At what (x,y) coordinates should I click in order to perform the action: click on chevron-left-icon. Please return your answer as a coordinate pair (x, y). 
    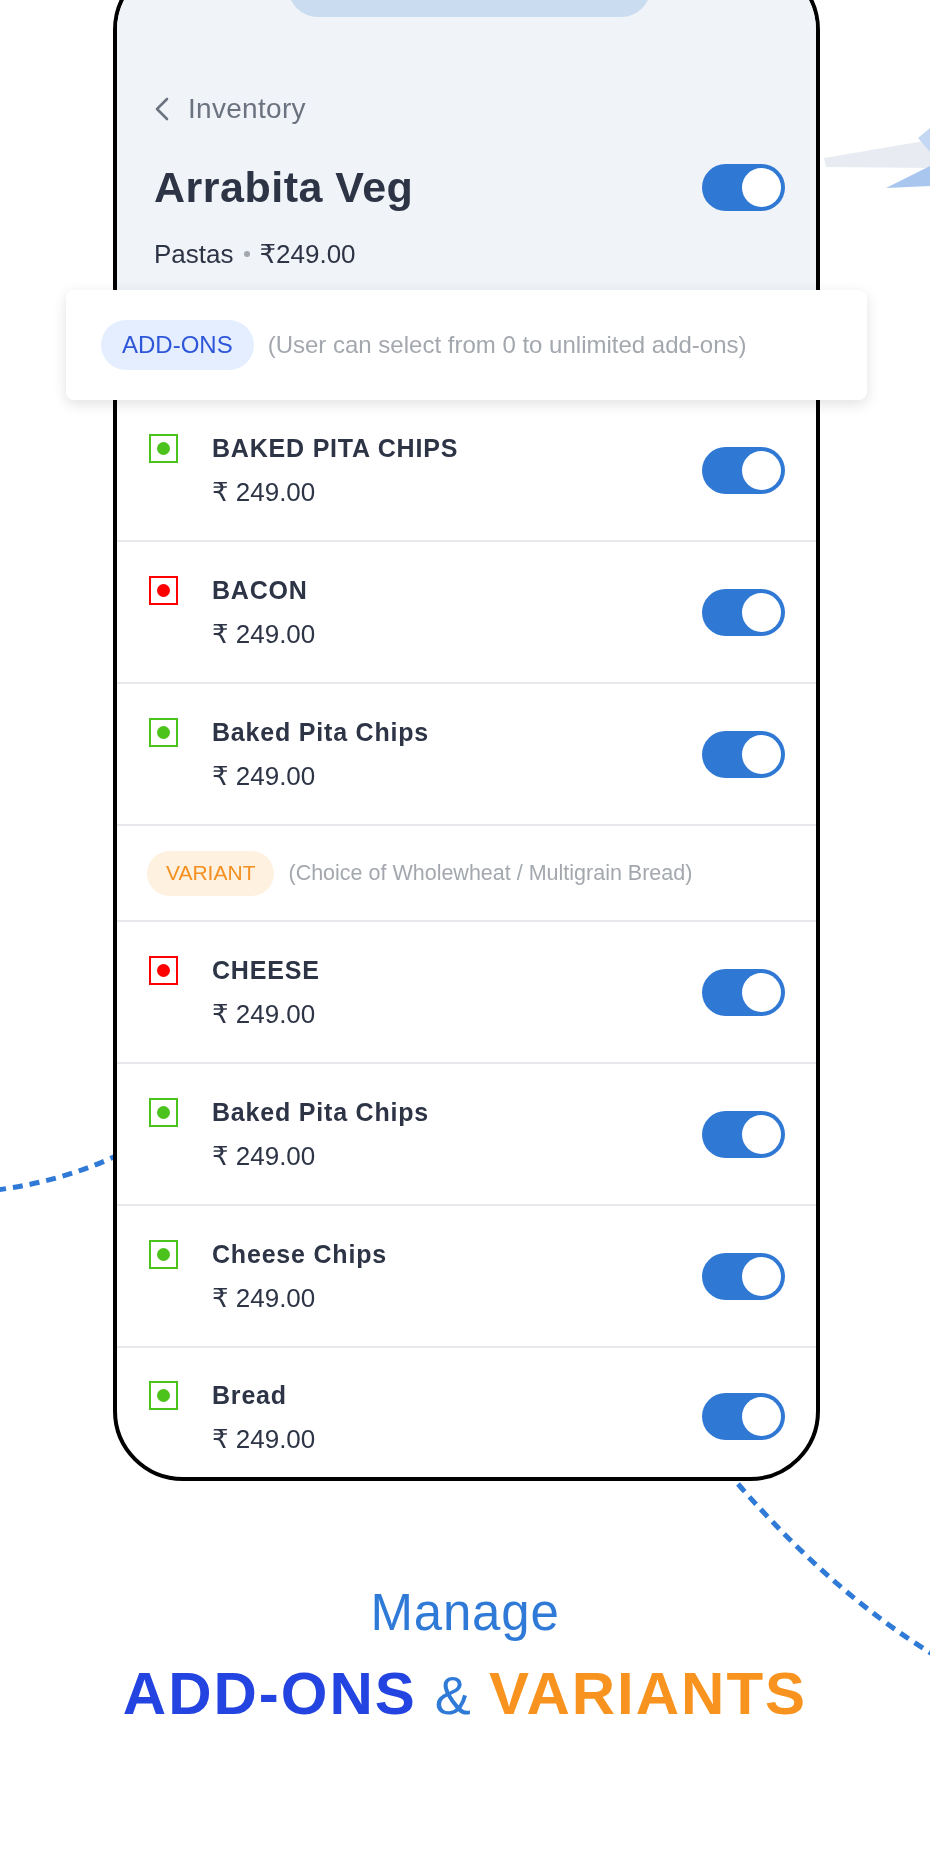
    Looking at the image, I should click on (162, 109).